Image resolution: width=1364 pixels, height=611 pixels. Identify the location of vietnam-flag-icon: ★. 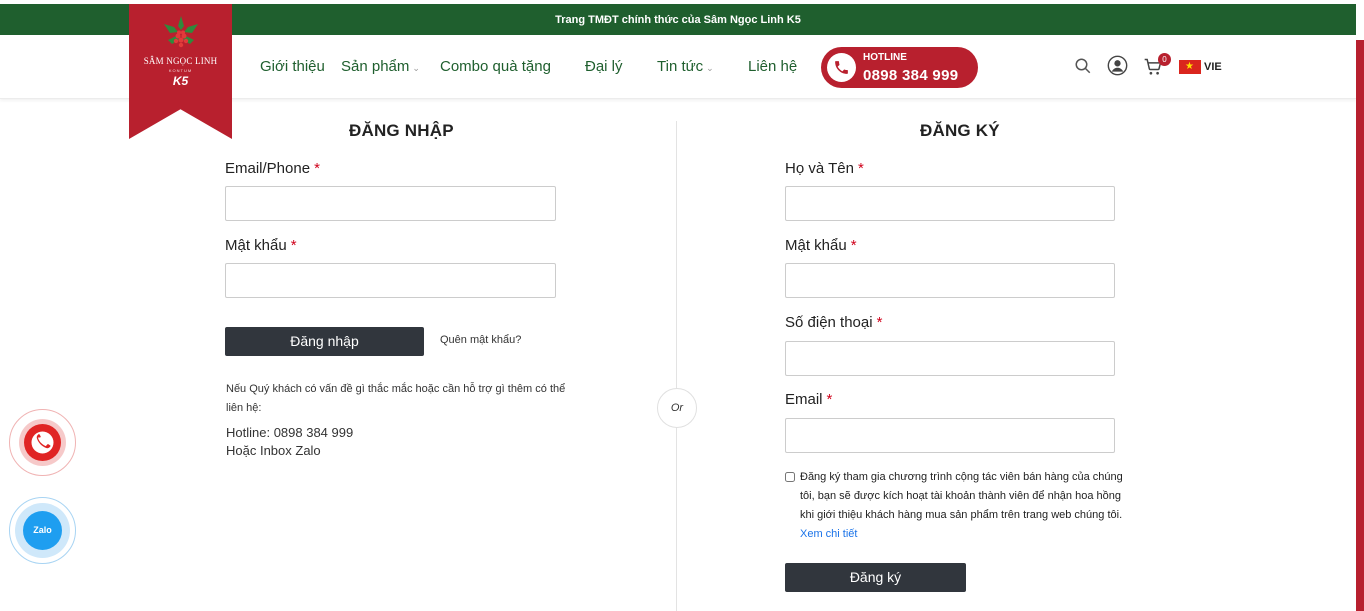
(1190, 67).